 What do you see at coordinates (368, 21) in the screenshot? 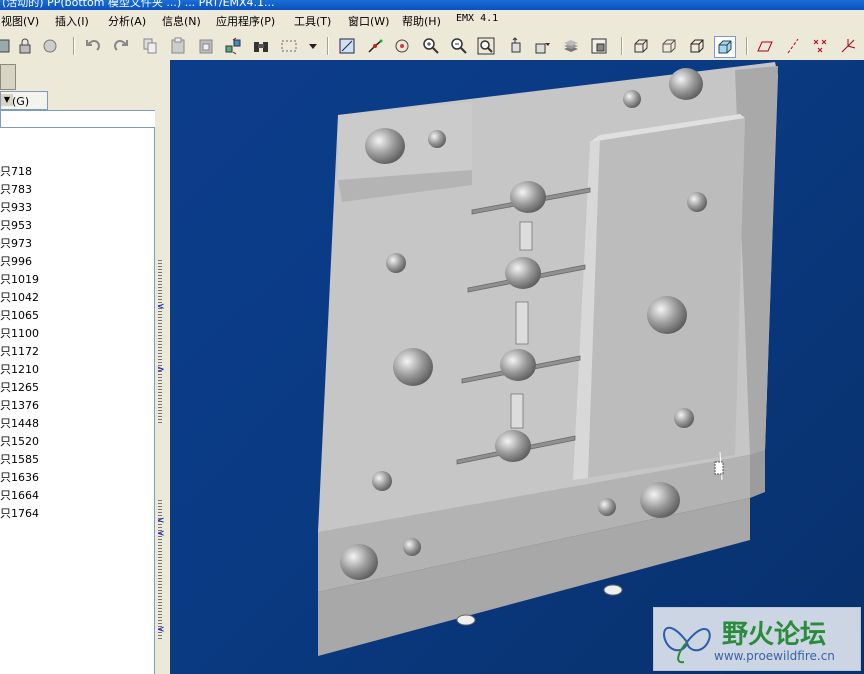
I see `menu-window: 窗口(W)` at bounding box center [368, 21].